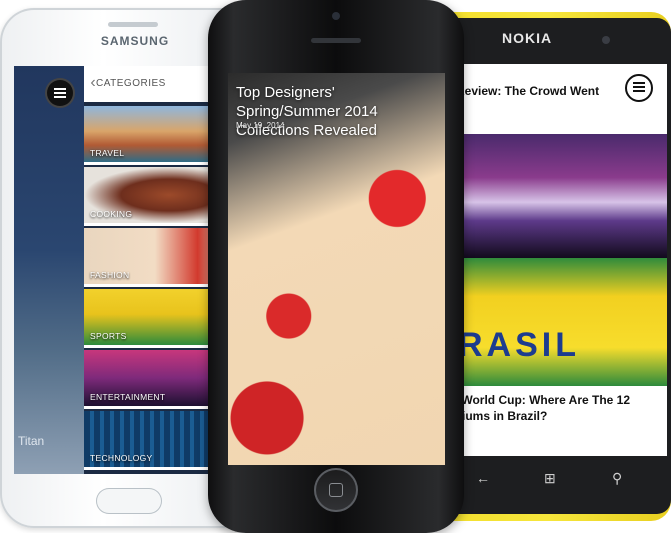 This screenshot has width=671, height=533. I want to click on concert-image, so click(554, 196).